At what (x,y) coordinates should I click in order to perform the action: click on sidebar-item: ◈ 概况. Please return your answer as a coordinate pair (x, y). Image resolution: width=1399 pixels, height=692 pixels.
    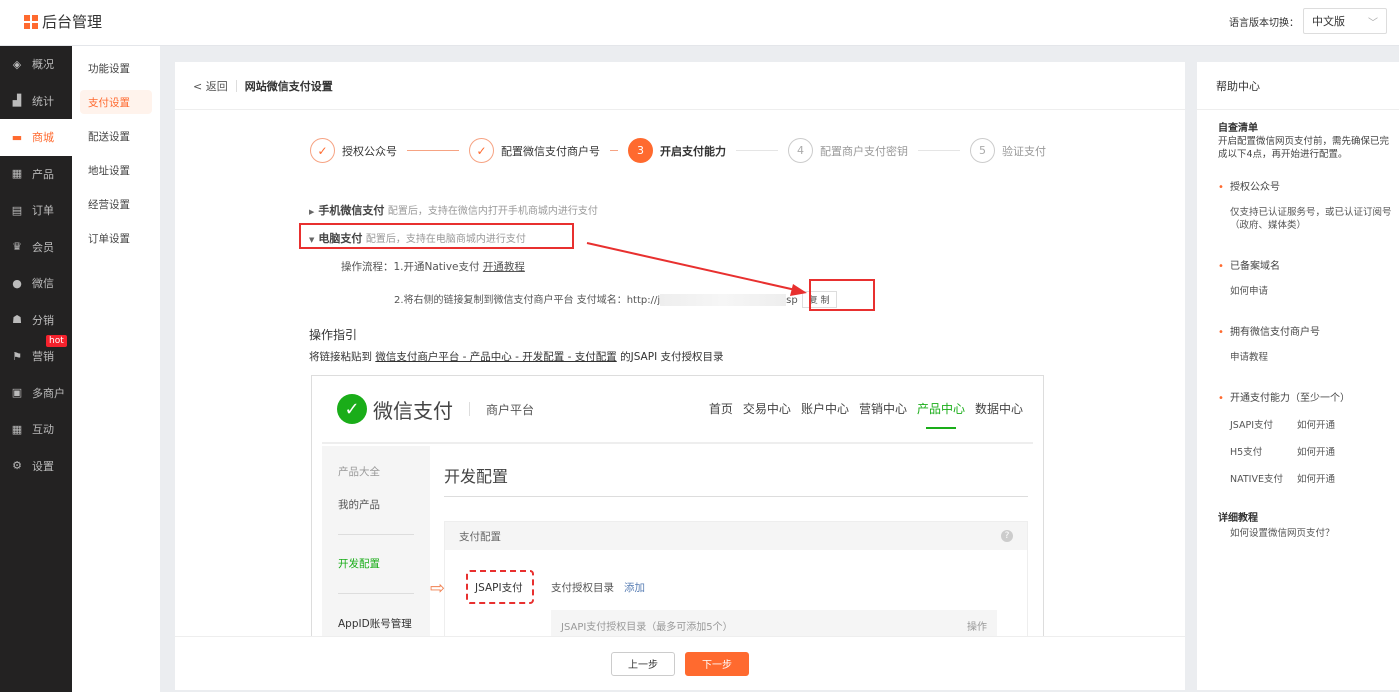
    Looking at the image, I should click on (36, 64).